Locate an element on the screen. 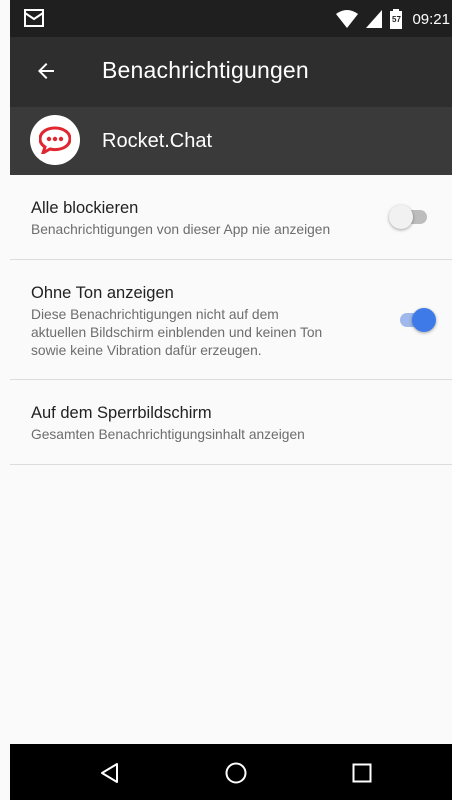 Image resolution: width=452 pixels, height=800 pixels. battery-level: 57 is located at coordinates (396, 19).